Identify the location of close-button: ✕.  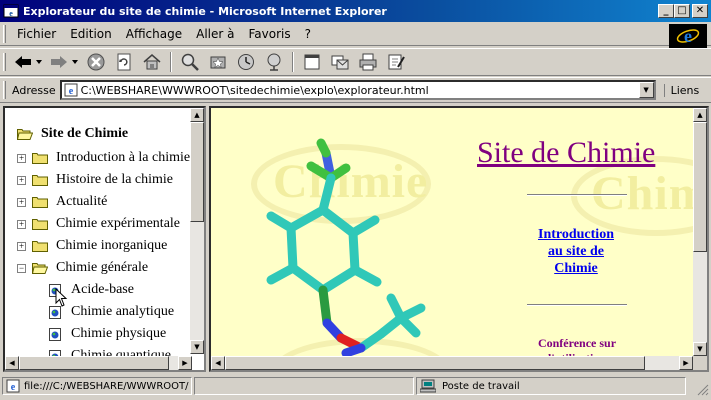
(700, 11).